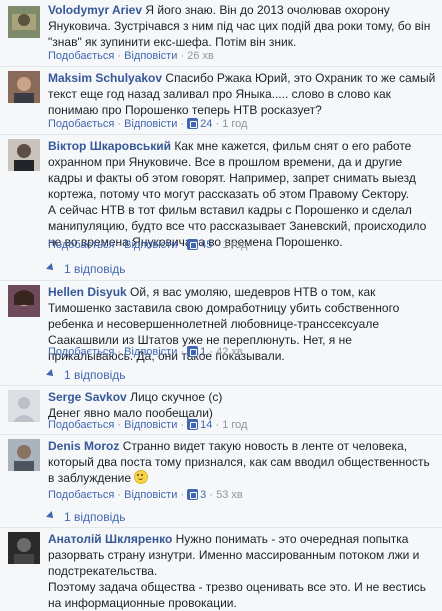  I want to click on comment-actions: Подобається · Відповісти · 3 · 53 хв, so click(145, 495).